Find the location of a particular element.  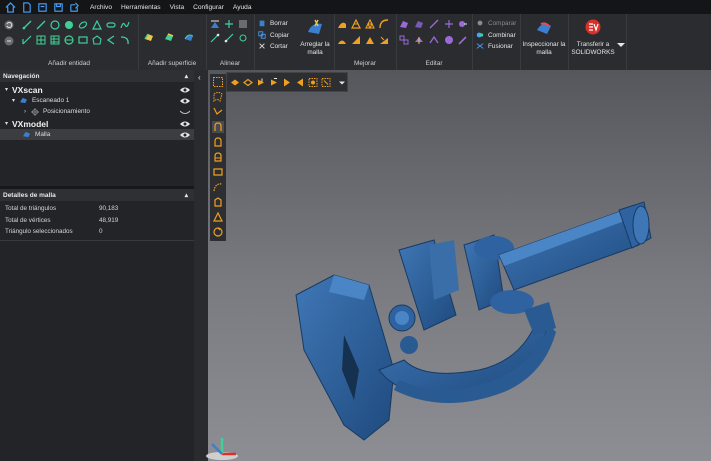

polygon-icon is located at coordinates (97, 40).